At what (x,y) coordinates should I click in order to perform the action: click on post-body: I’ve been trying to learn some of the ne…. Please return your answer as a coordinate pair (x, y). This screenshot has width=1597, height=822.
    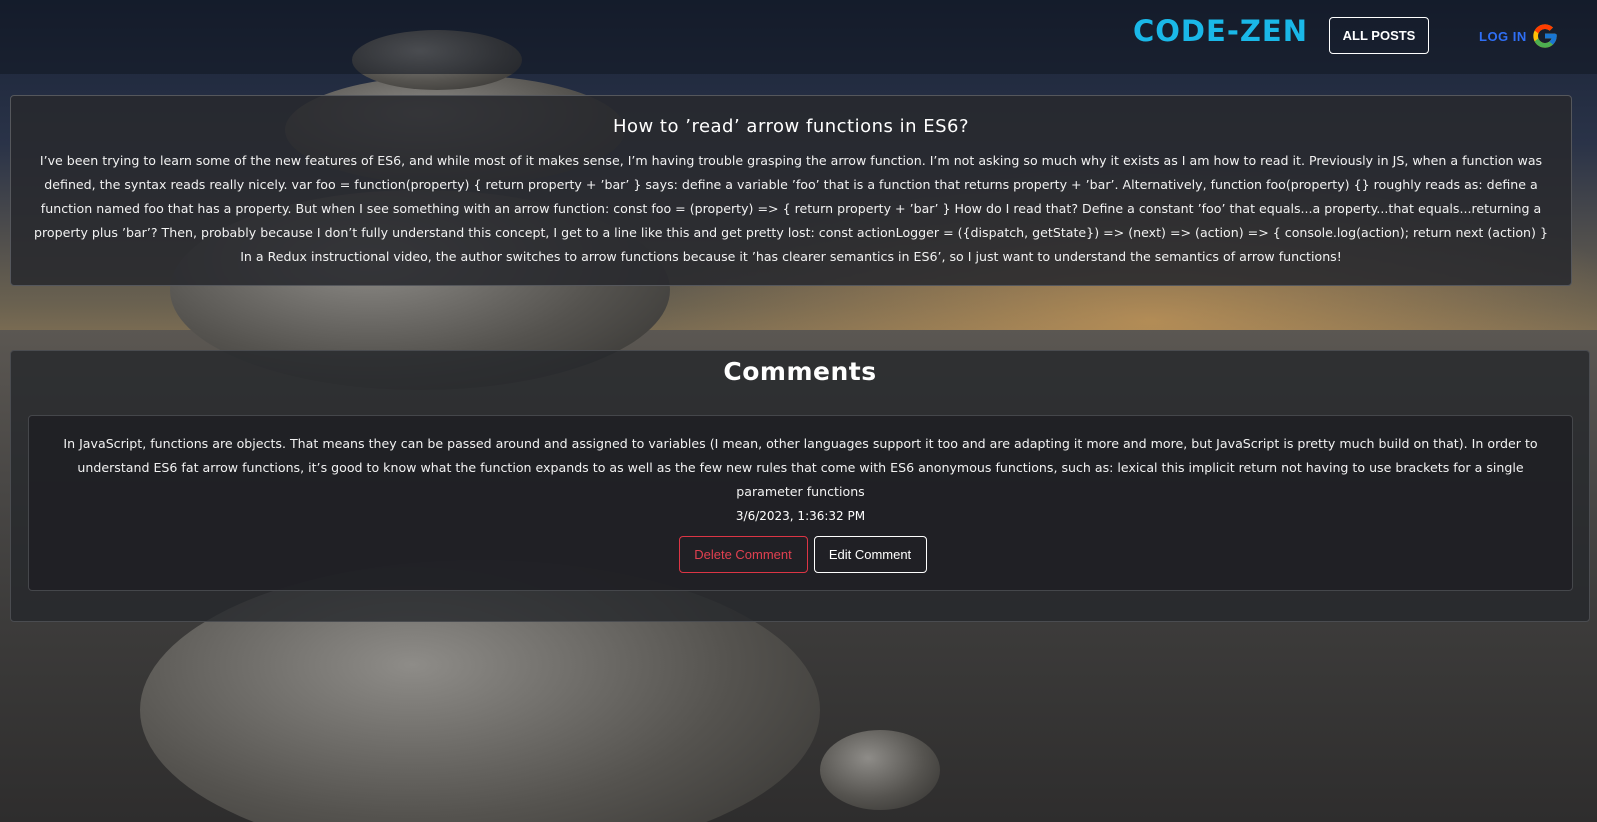
    Looking at the image, I should click on (791, 208).